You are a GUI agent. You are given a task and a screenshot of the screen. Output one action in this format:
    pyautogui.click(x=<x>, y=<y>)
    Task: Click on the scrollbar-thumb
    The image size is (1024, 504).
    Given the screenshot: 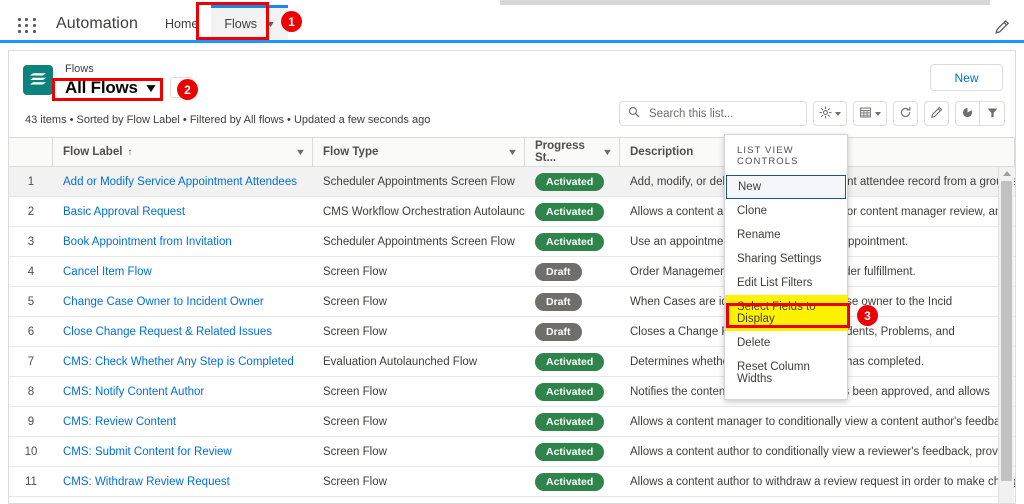 What is the action you would take?
    pyautogui.click(x=1006, y=331)
    